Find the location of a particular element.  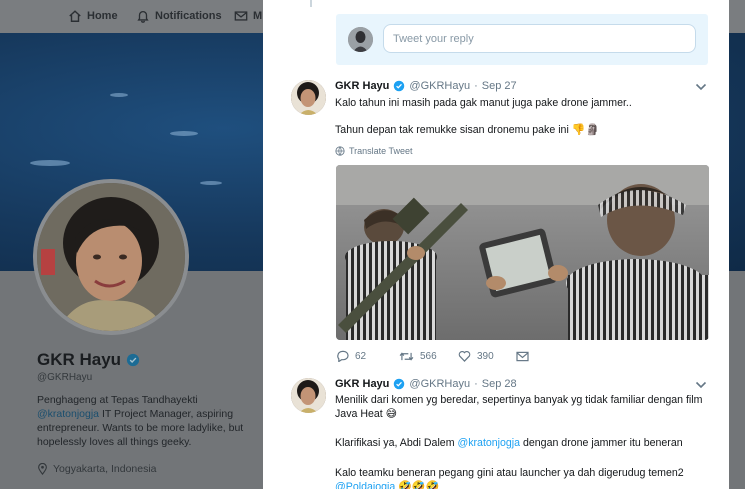

location-pin-icon is located at coordinates (42, 469).